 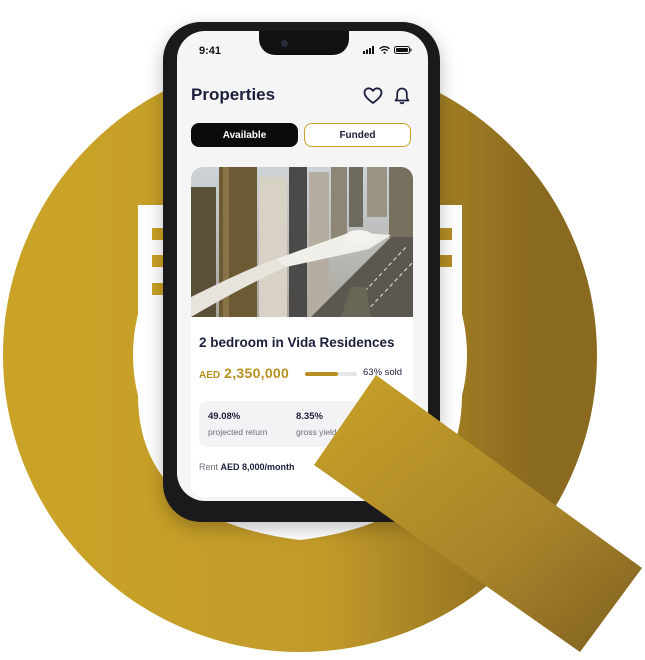 I want to click on sold-percentage: 63% sold, so click(x=383, y=372).